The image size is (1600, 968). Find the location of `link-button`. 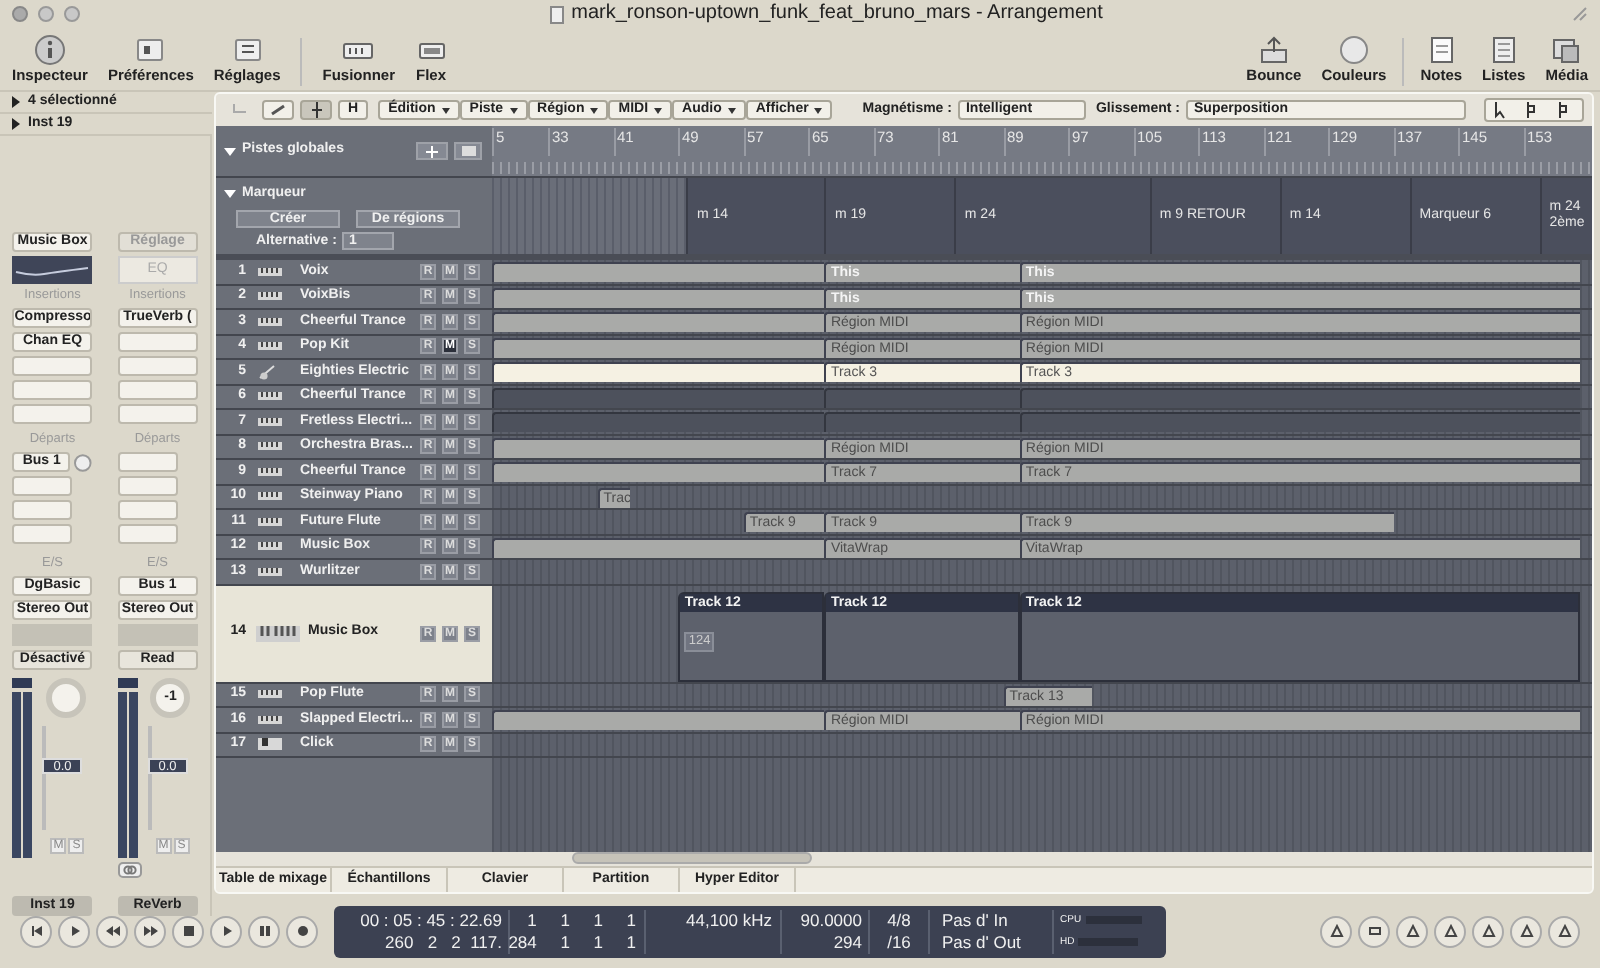

link-button is located at coordinates (278, 110).